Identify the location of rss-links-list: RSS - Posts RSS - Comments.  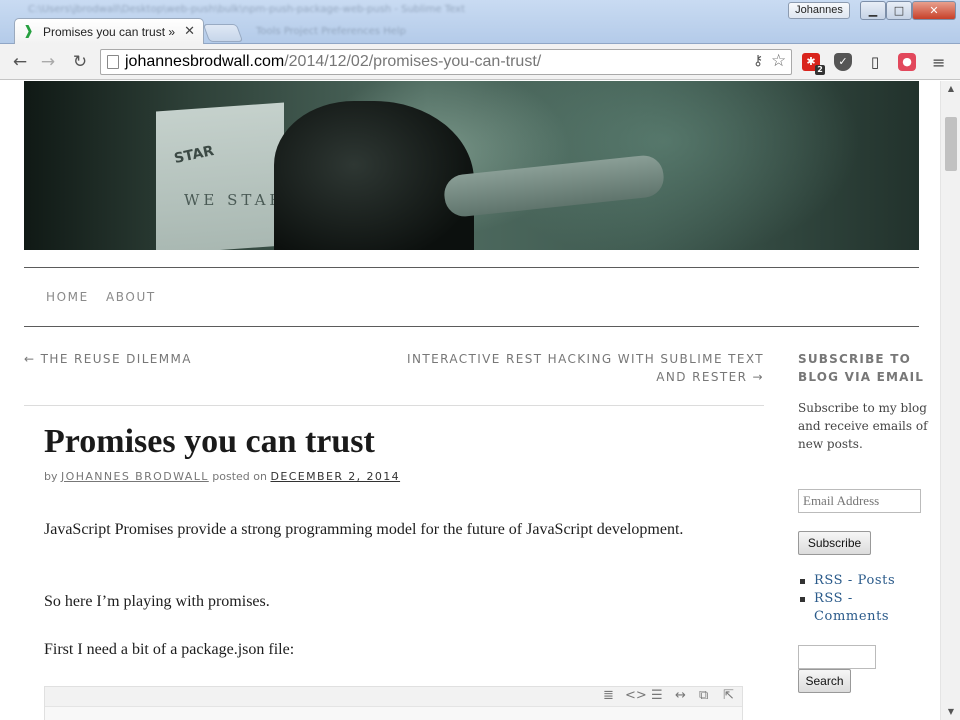
(863, 599).